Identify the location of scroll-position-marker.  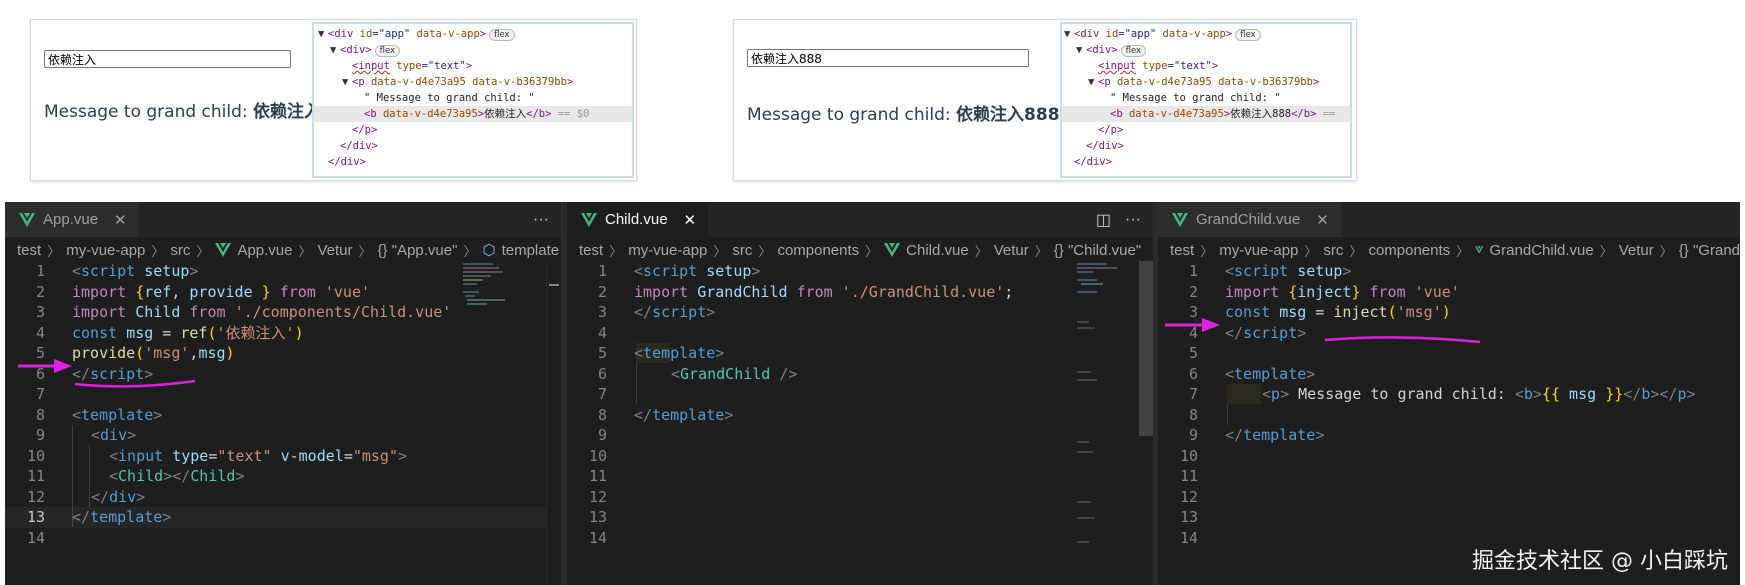
(554, 285).